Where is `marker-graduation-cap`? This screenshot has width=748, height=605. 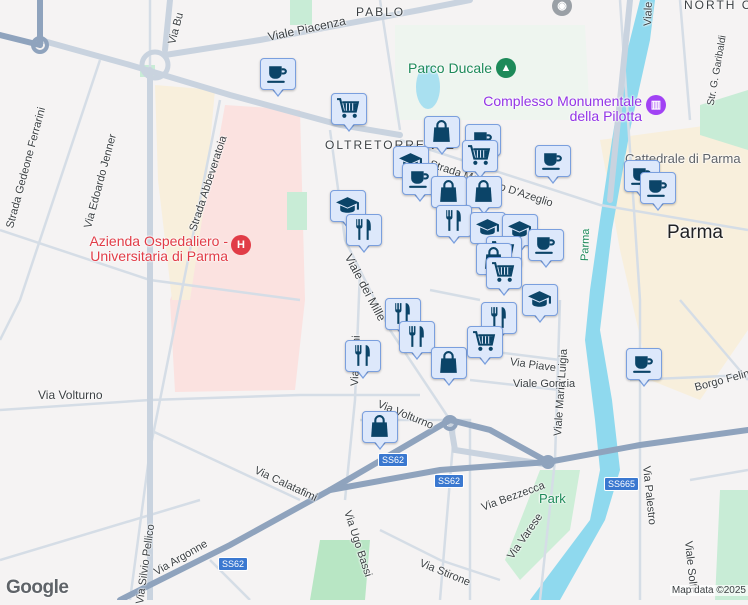 marker-graduation-cap is located at coordinates (540, 305).